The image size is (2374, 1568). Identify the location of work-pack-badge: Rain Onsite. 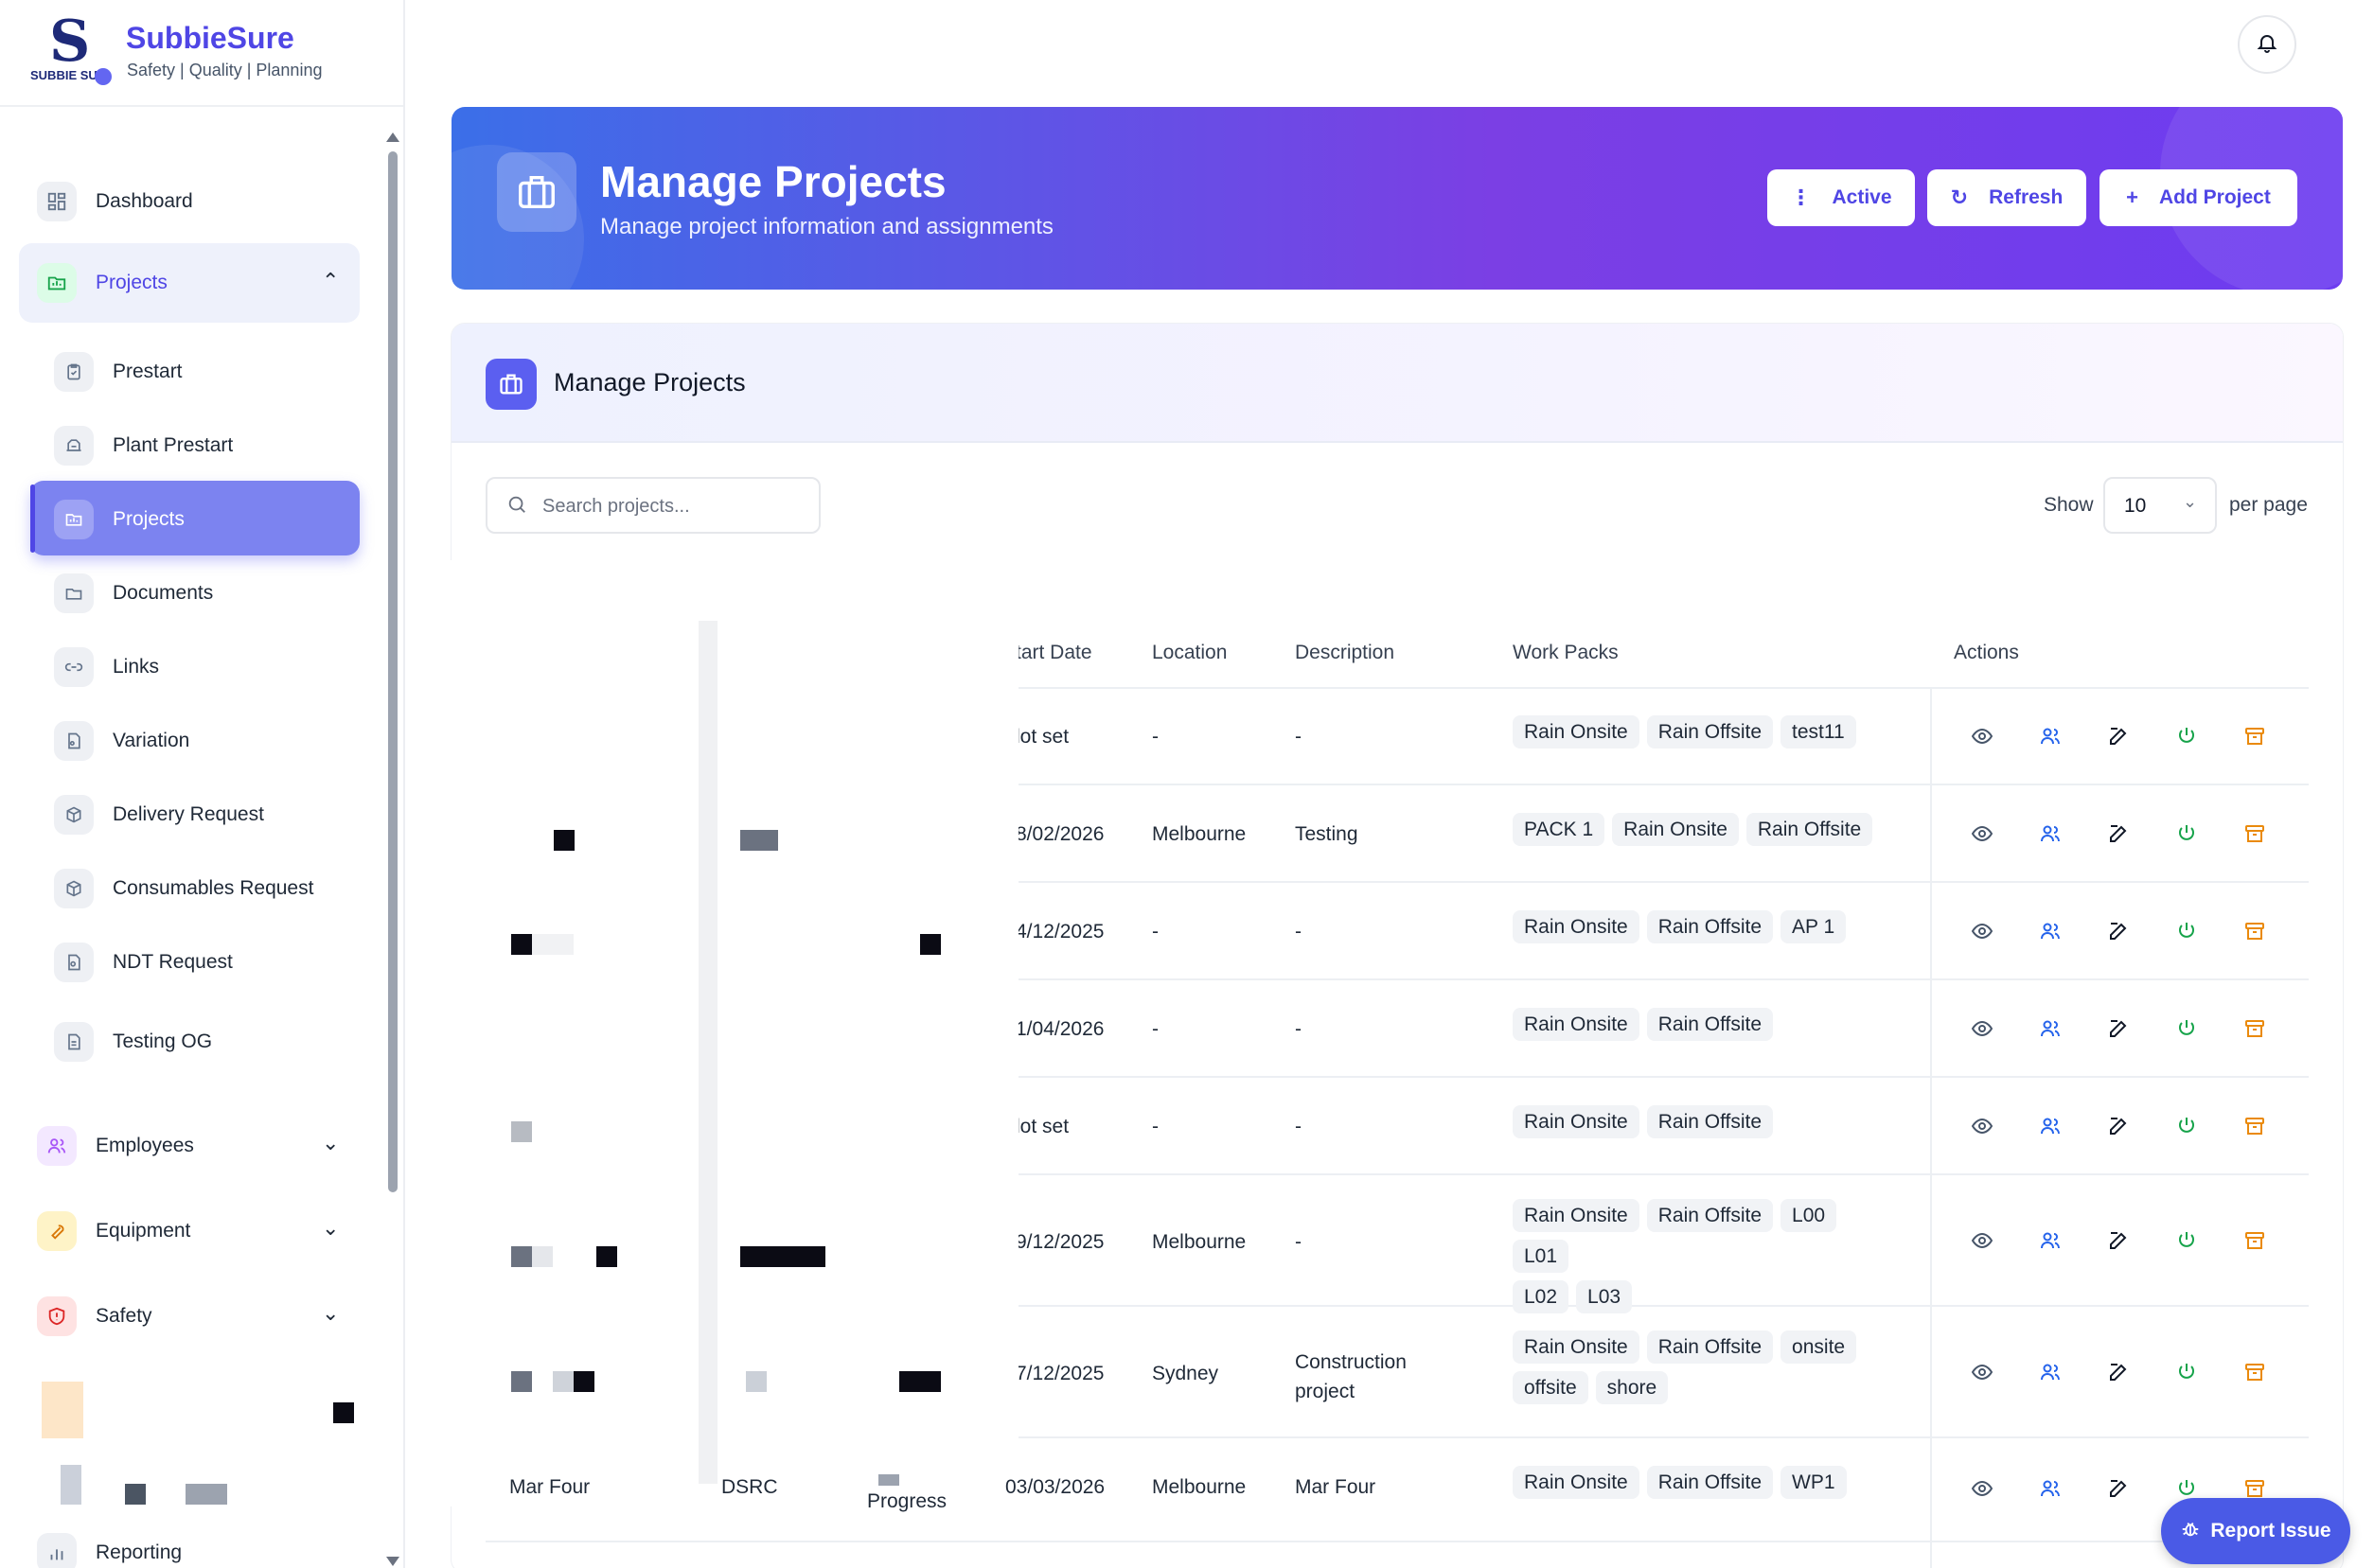
(1576, 926).